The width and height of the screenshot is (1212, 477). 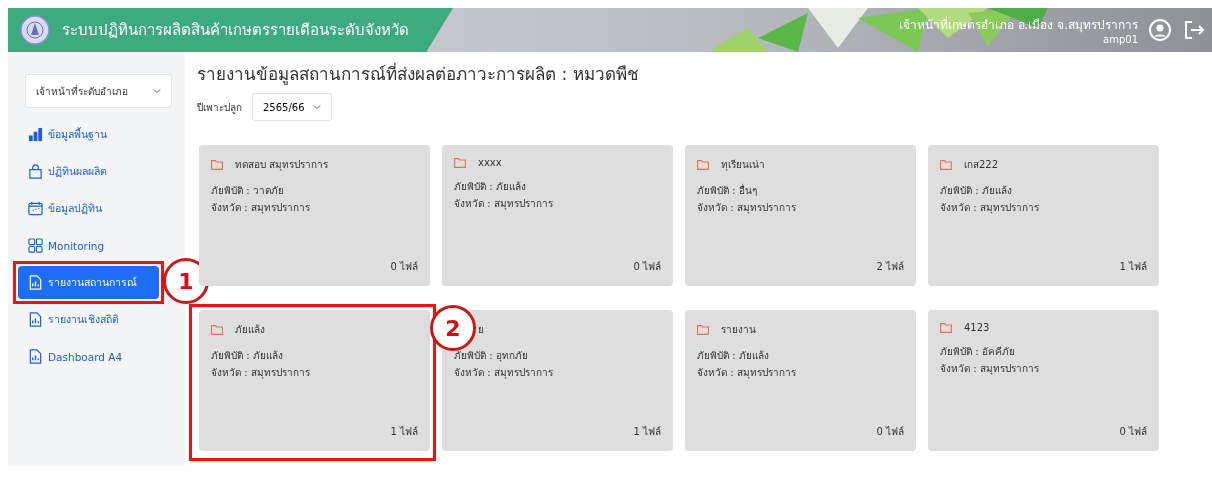 I want to click on user-name: เจ้าหน้าที่เกษตรอำเภอ อ.เมือง จ.สมุทรปราการ, so click(x=1018, y=24).